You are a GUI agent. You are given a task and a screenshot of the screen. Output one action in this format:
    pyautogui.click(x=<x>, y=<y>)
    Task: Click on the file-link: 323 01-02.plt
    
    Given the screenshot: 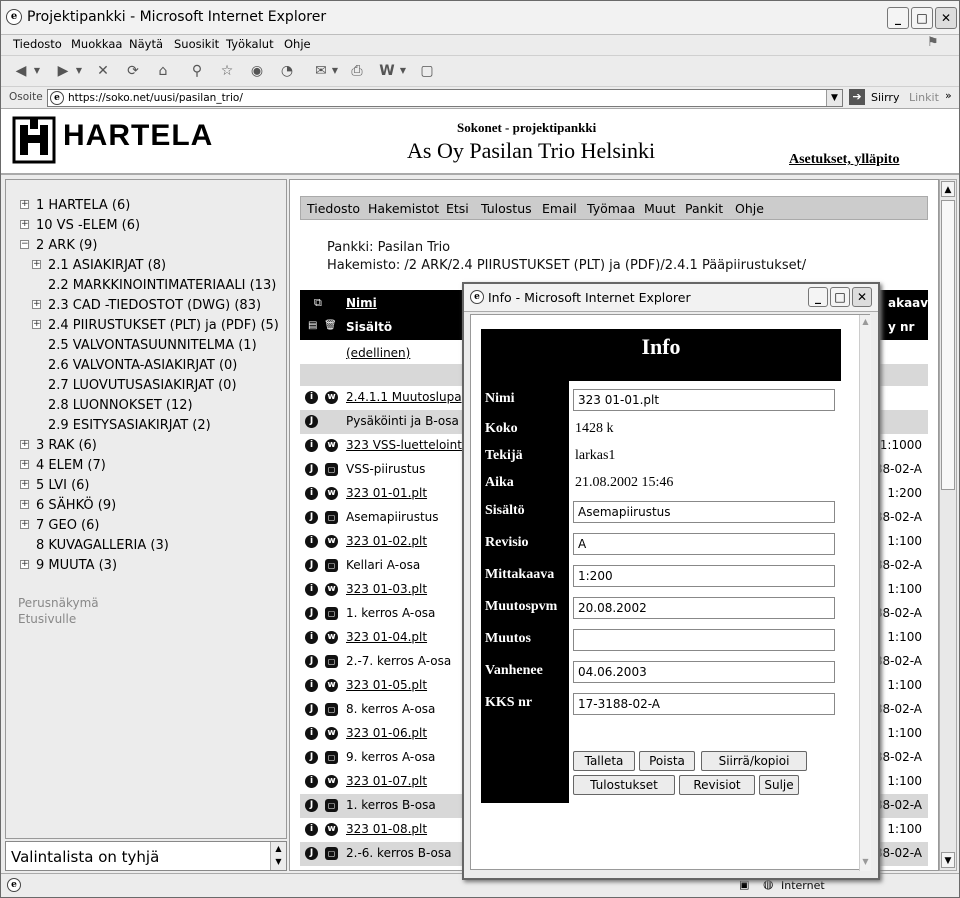 What is the action you would take?
    pyautogui.click(x=386, y=541)
    